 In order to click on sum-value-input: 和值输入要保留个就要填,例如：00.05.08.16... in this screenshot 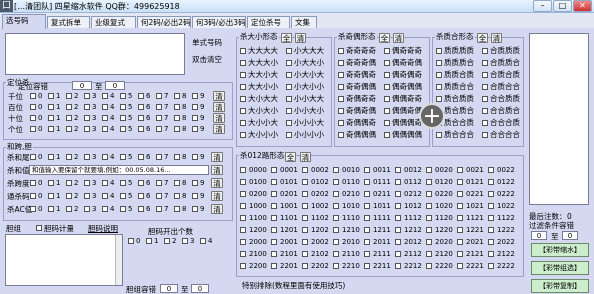, I will do `click(119, 170)`.